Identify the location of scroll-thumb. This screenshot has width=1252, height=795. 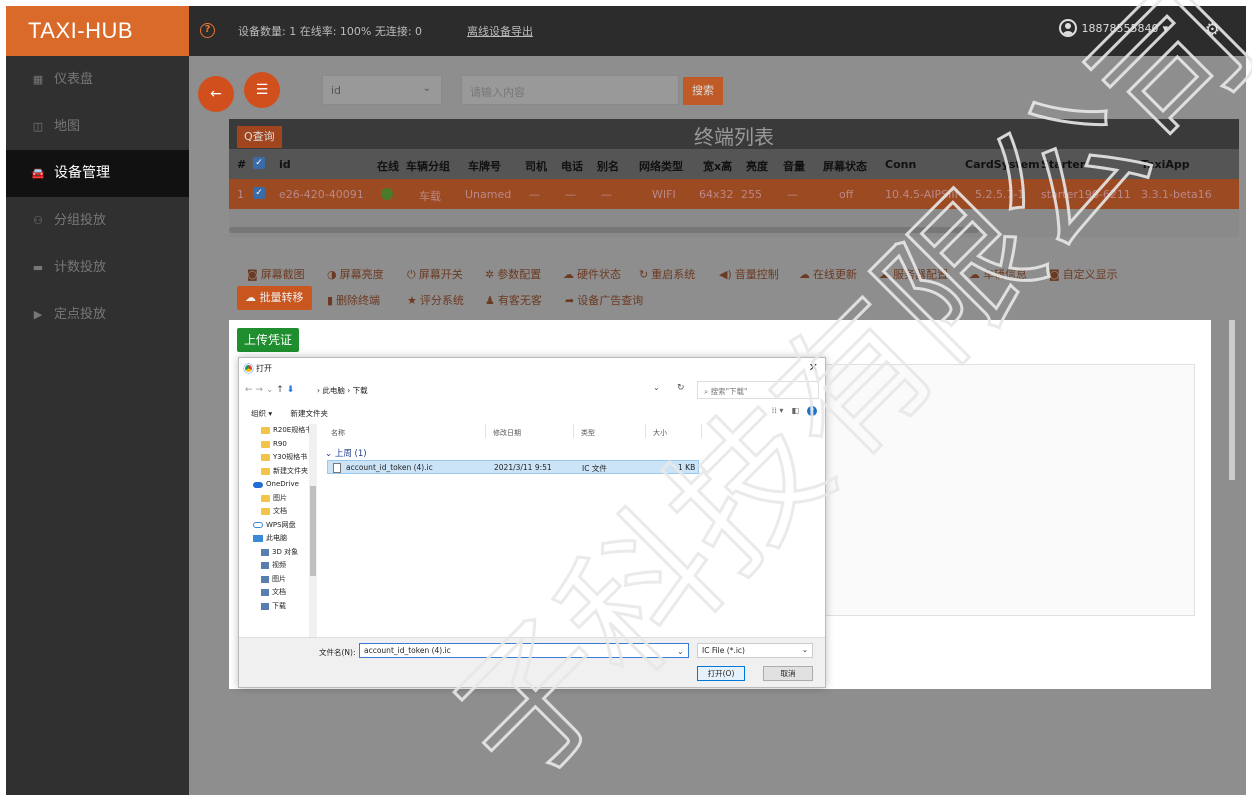
(313, 531).